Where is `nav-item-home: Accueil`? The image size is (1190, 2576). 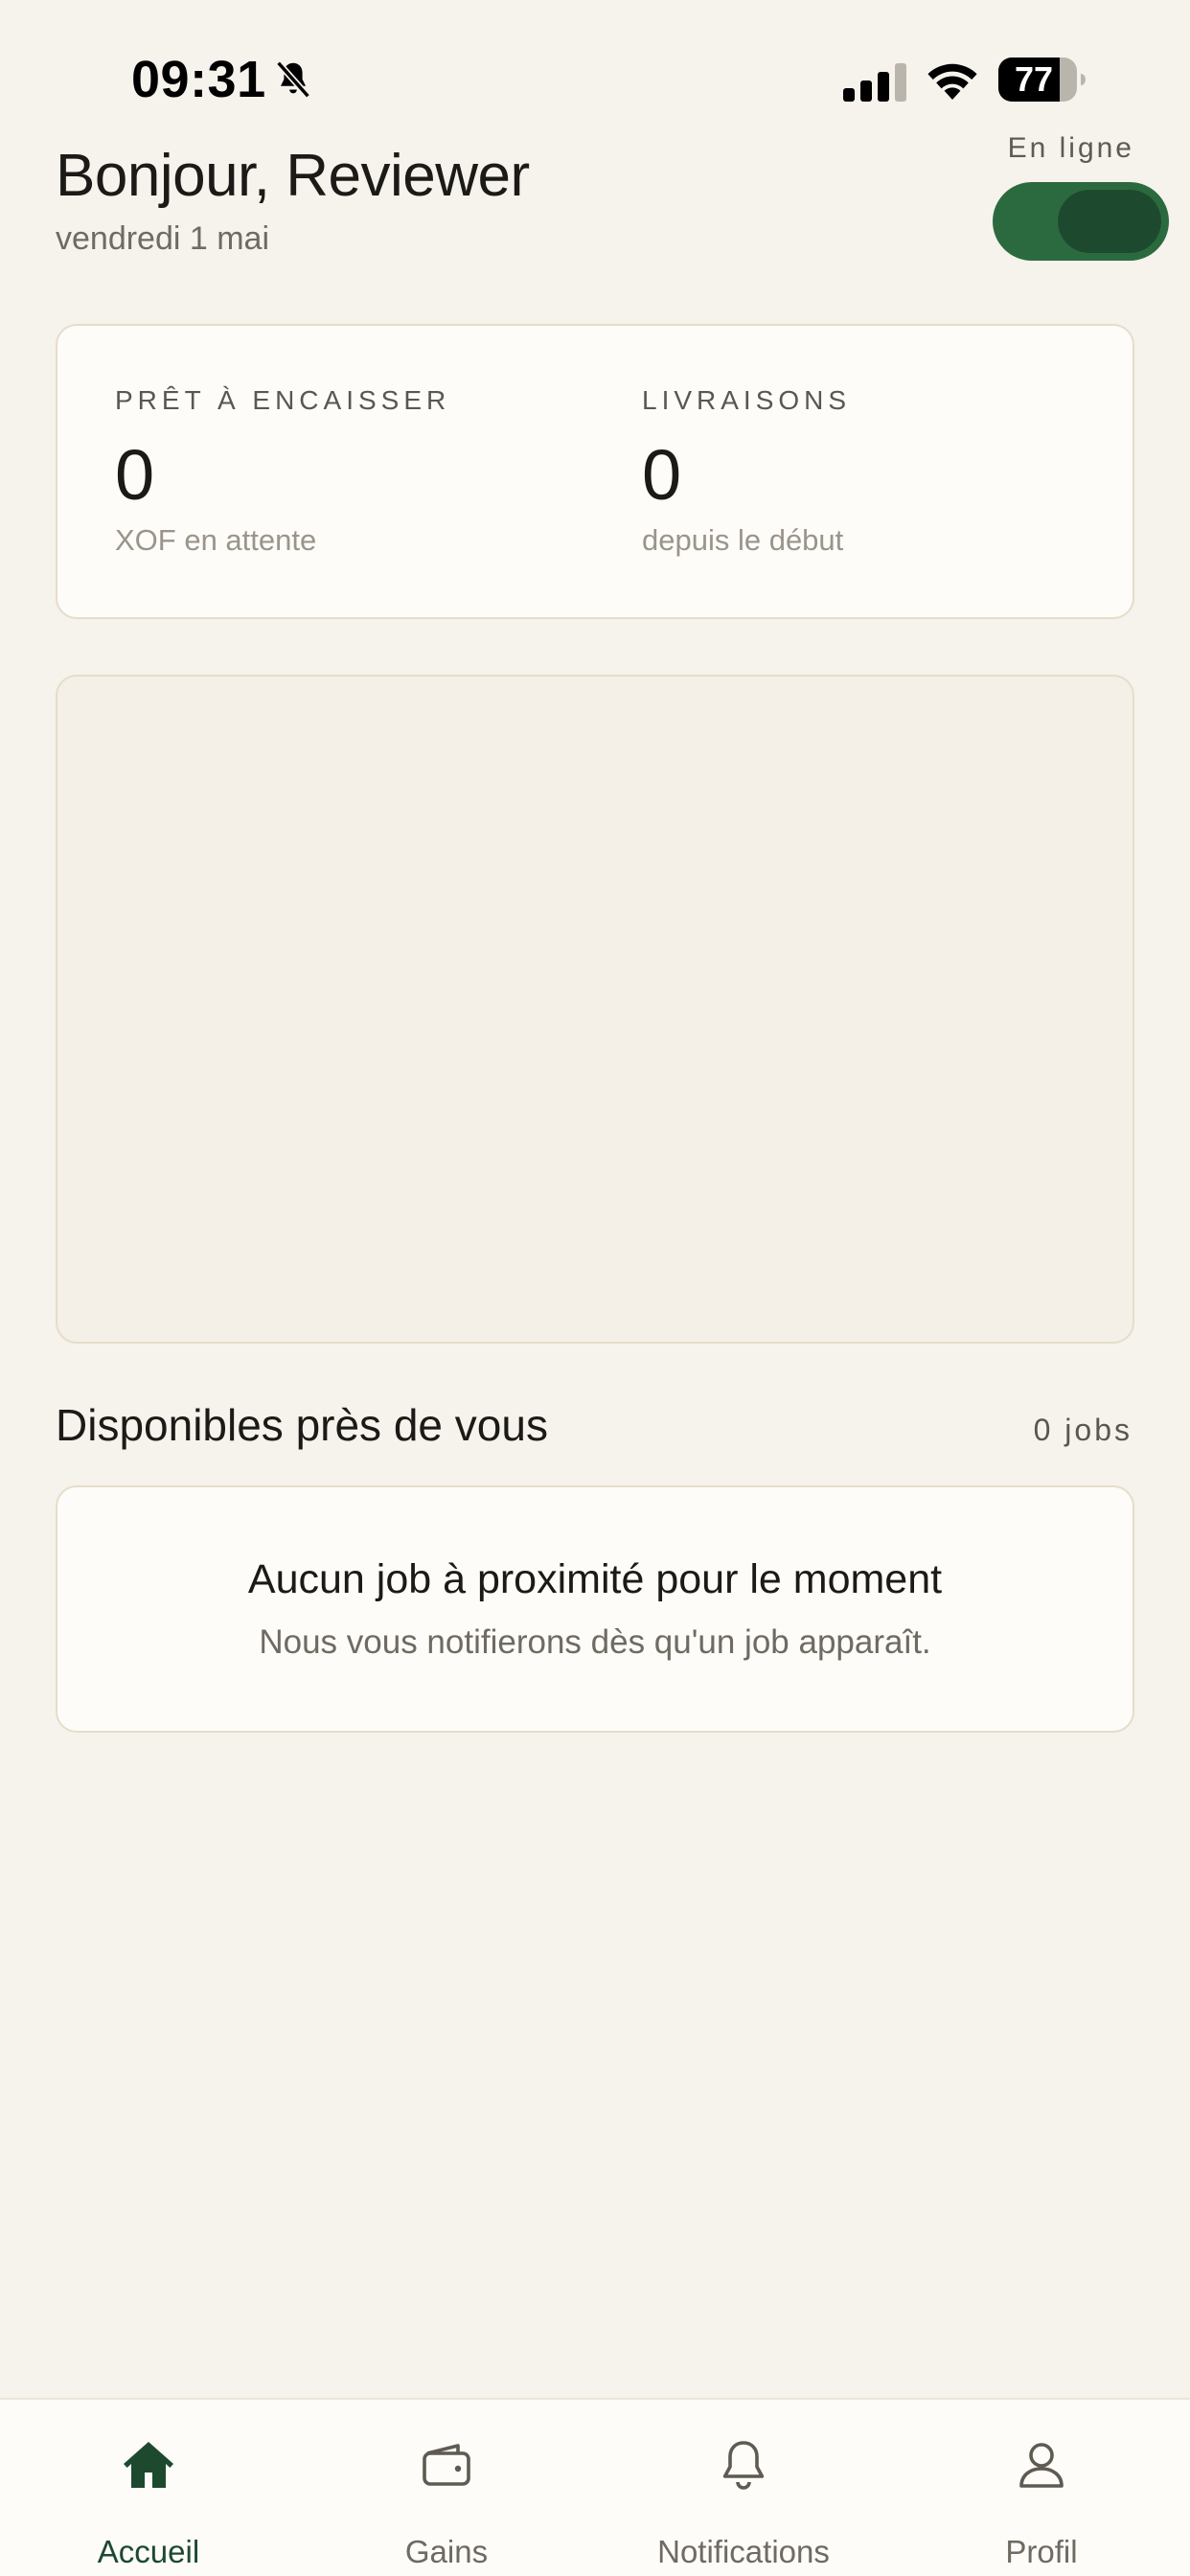
nav-item-home: Accueil is located at coordinates (148, 2488).